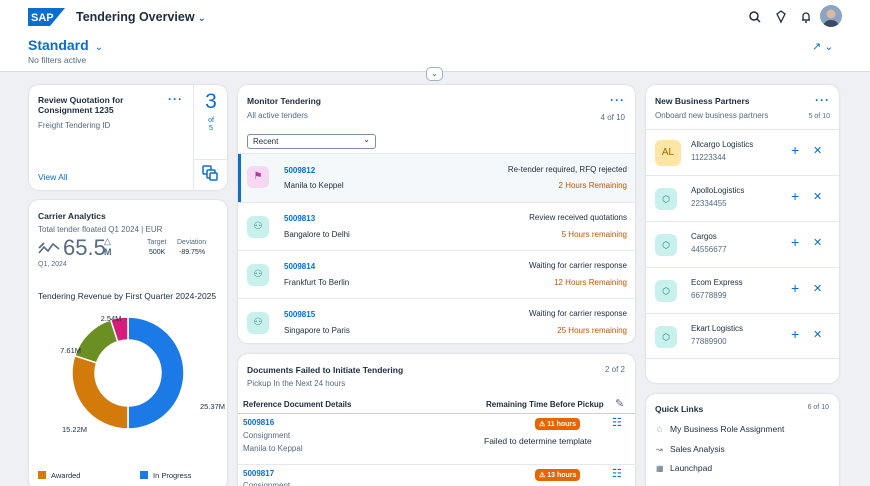  Describe the element at coordinates (299, 314) in the screenshot. I see `tender-id: 5009815` at that location.